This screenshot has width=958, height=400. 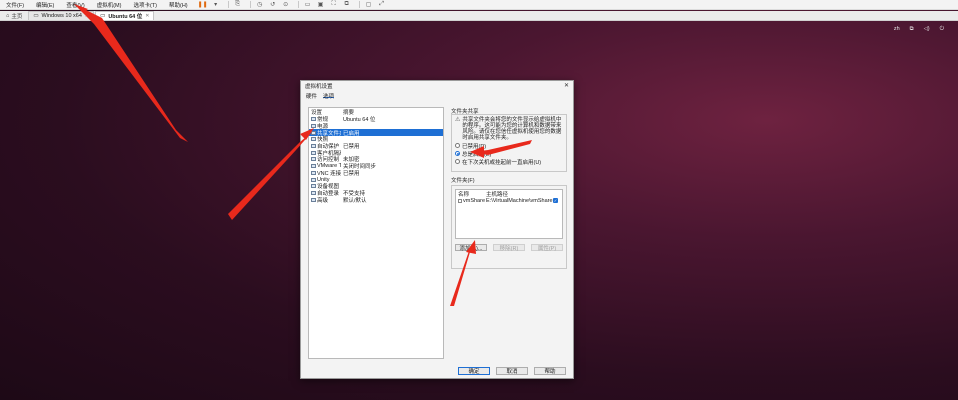 I want to click on tab-options: 选项, so click(x=329, y=96).